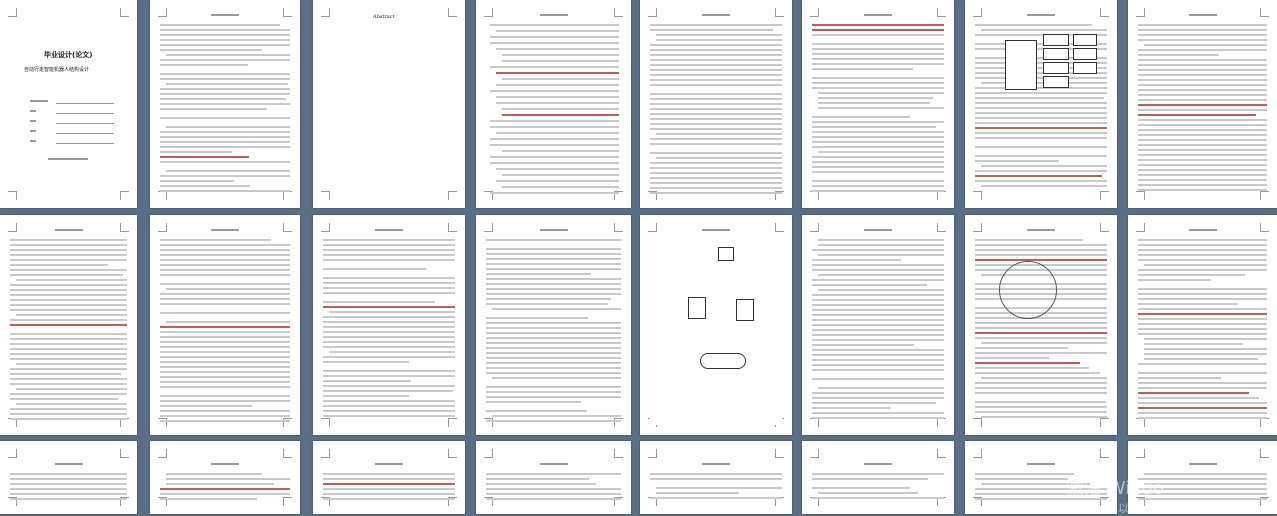 This screenshot has width=1277, height=516. What do you see at coordinates (1115, 488) in the screenshot?
I see `activation-notice-title: 激活 Windo` at bounding box center [1115, 488].